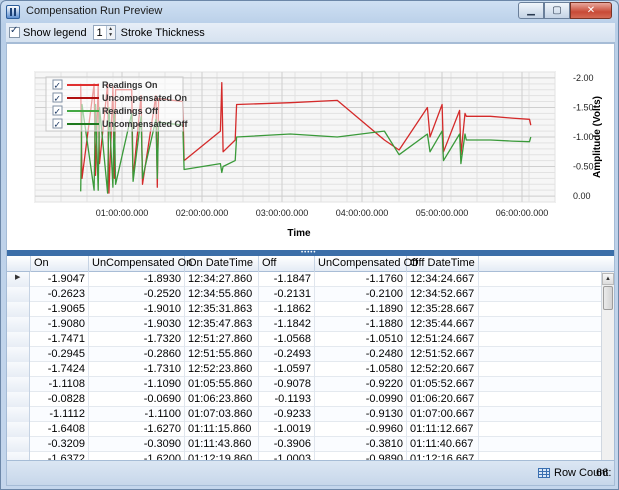 This screenshot has height=490, width=619. I want to click on table-cell: -0.3090, so click(137, 444).